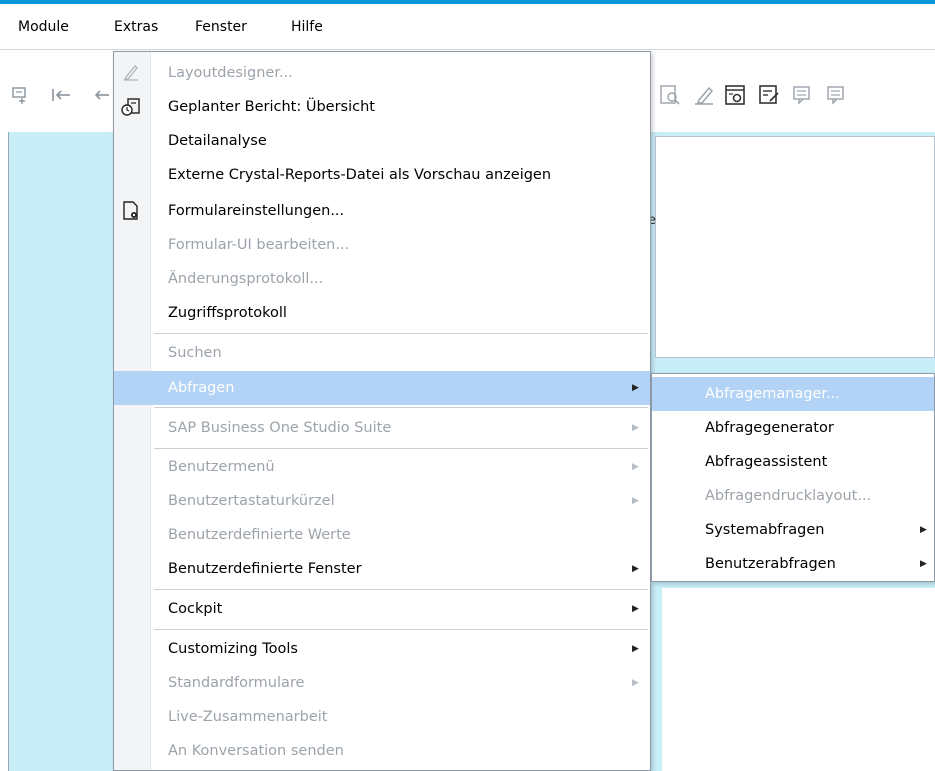 The image size is (935, 771). I want to click on message-reply-icon, so click(836, 95).